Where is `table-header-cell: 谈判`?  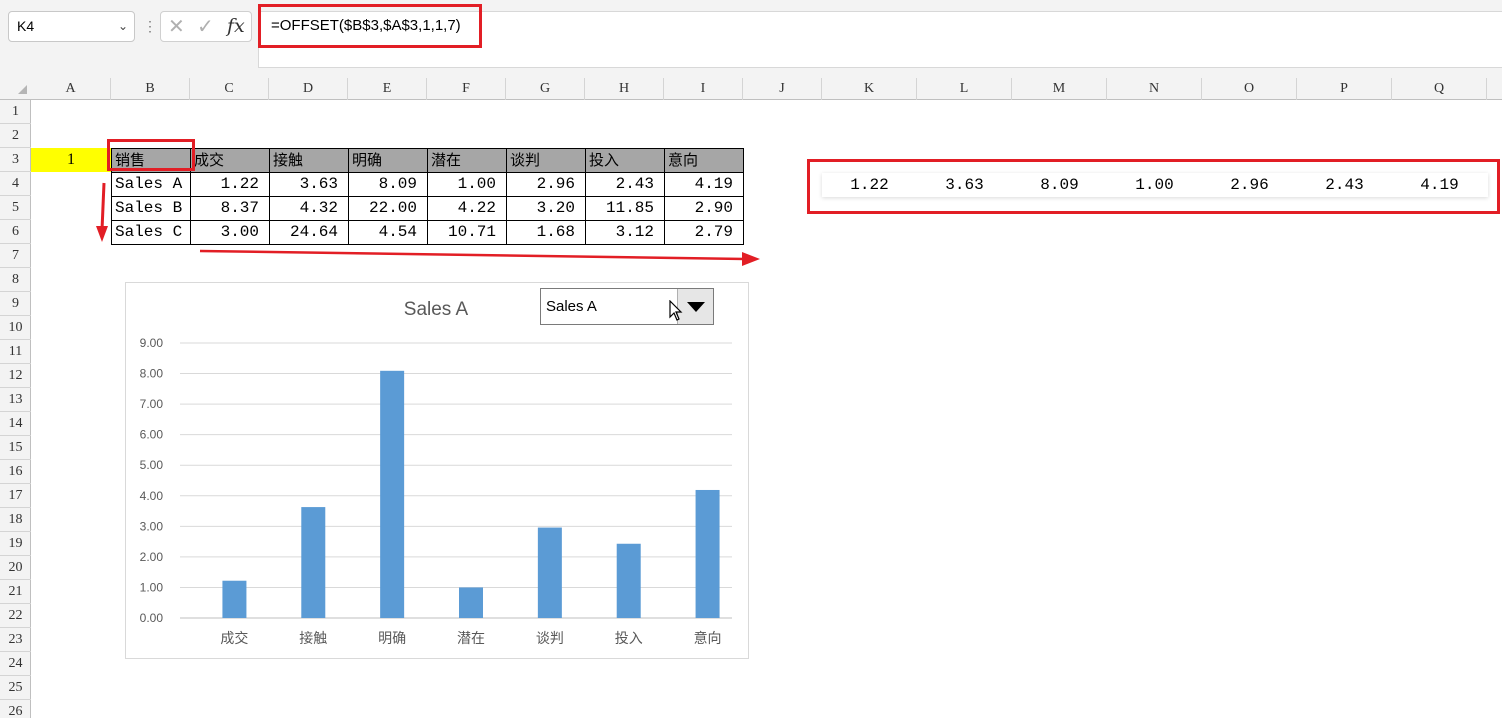
table-header-cell: 谈判 is located at coordinates (546, 160).